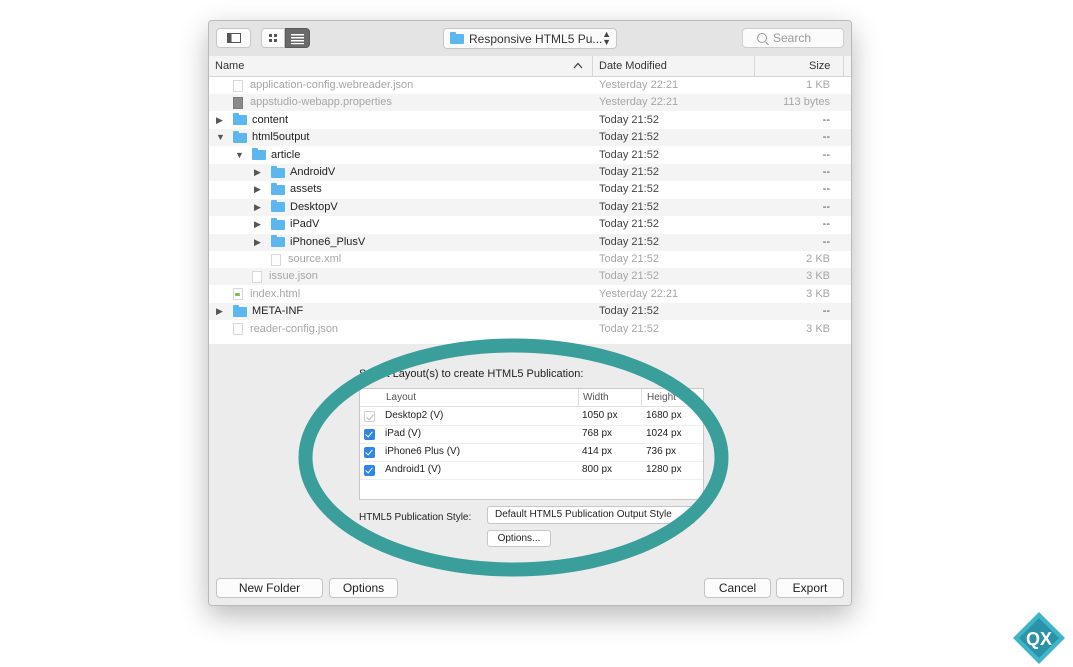  Describe the element at coordinates (269, 588) in the screenshot. I see `new-folder-button: New Folder` at that location.